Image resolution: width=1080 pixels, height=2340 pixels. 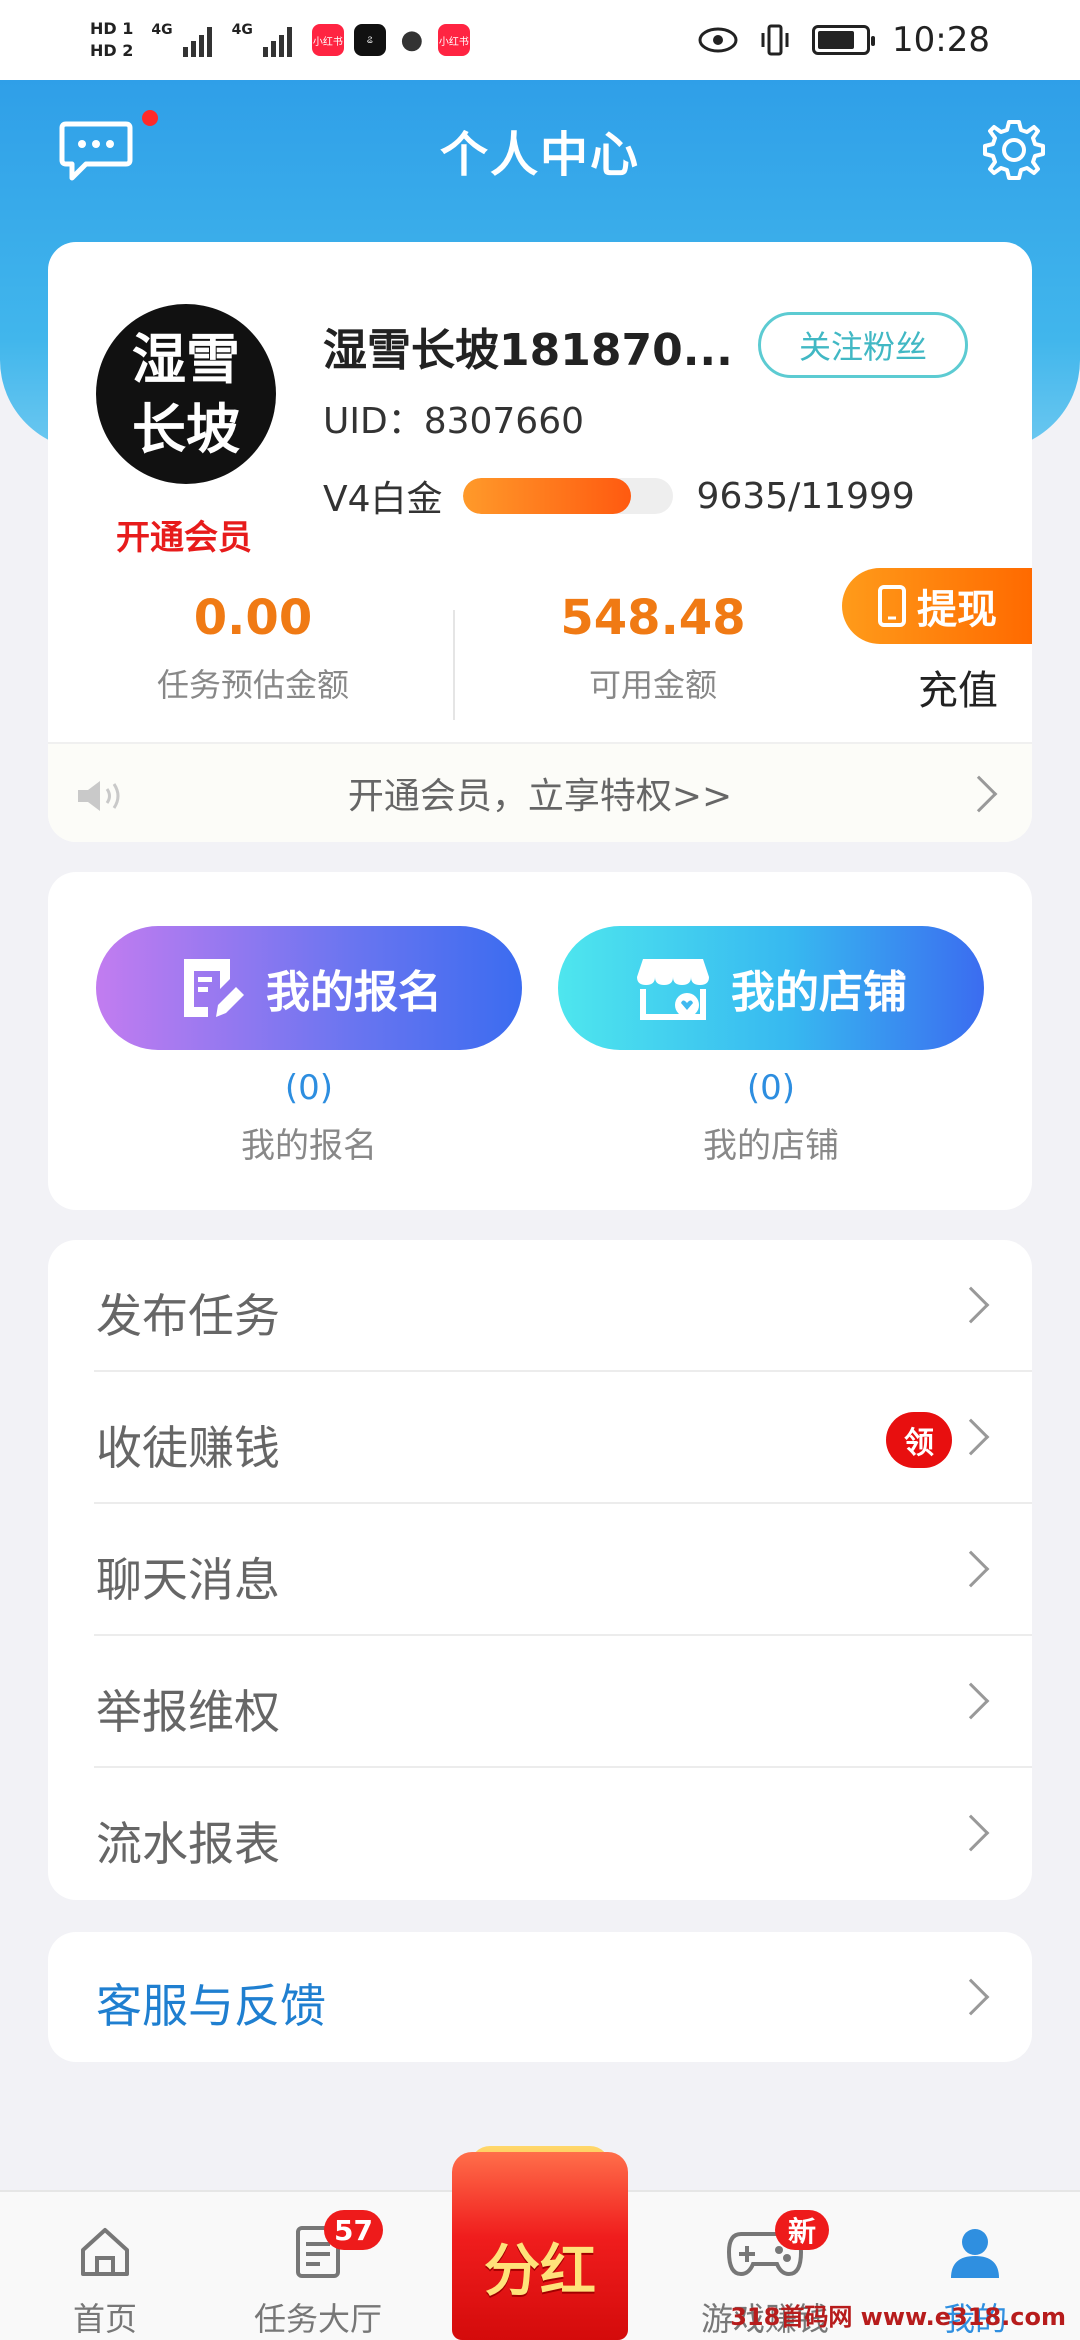 I want to click on available-amount-label: 可用金额, so click(x=652, y=685).